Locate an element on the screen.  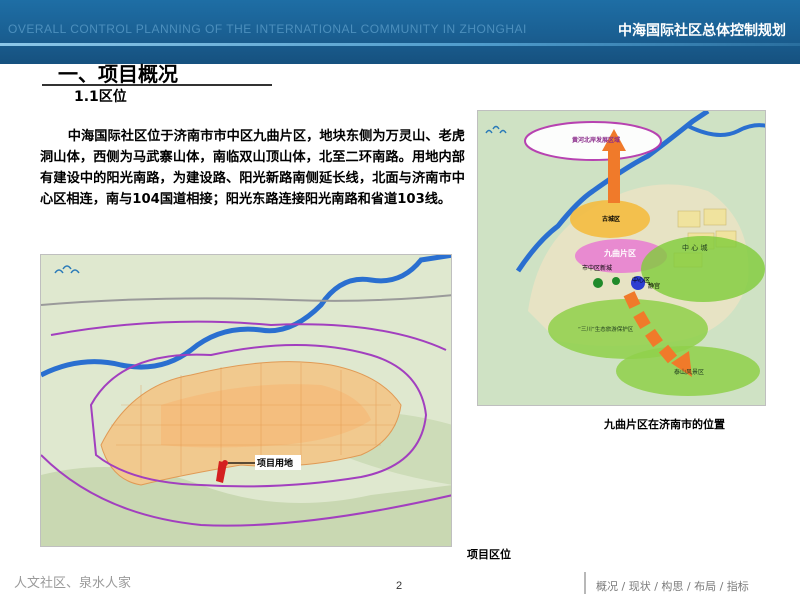
label-scenic: 泰山风景区 is located at coordinates (689, 372).